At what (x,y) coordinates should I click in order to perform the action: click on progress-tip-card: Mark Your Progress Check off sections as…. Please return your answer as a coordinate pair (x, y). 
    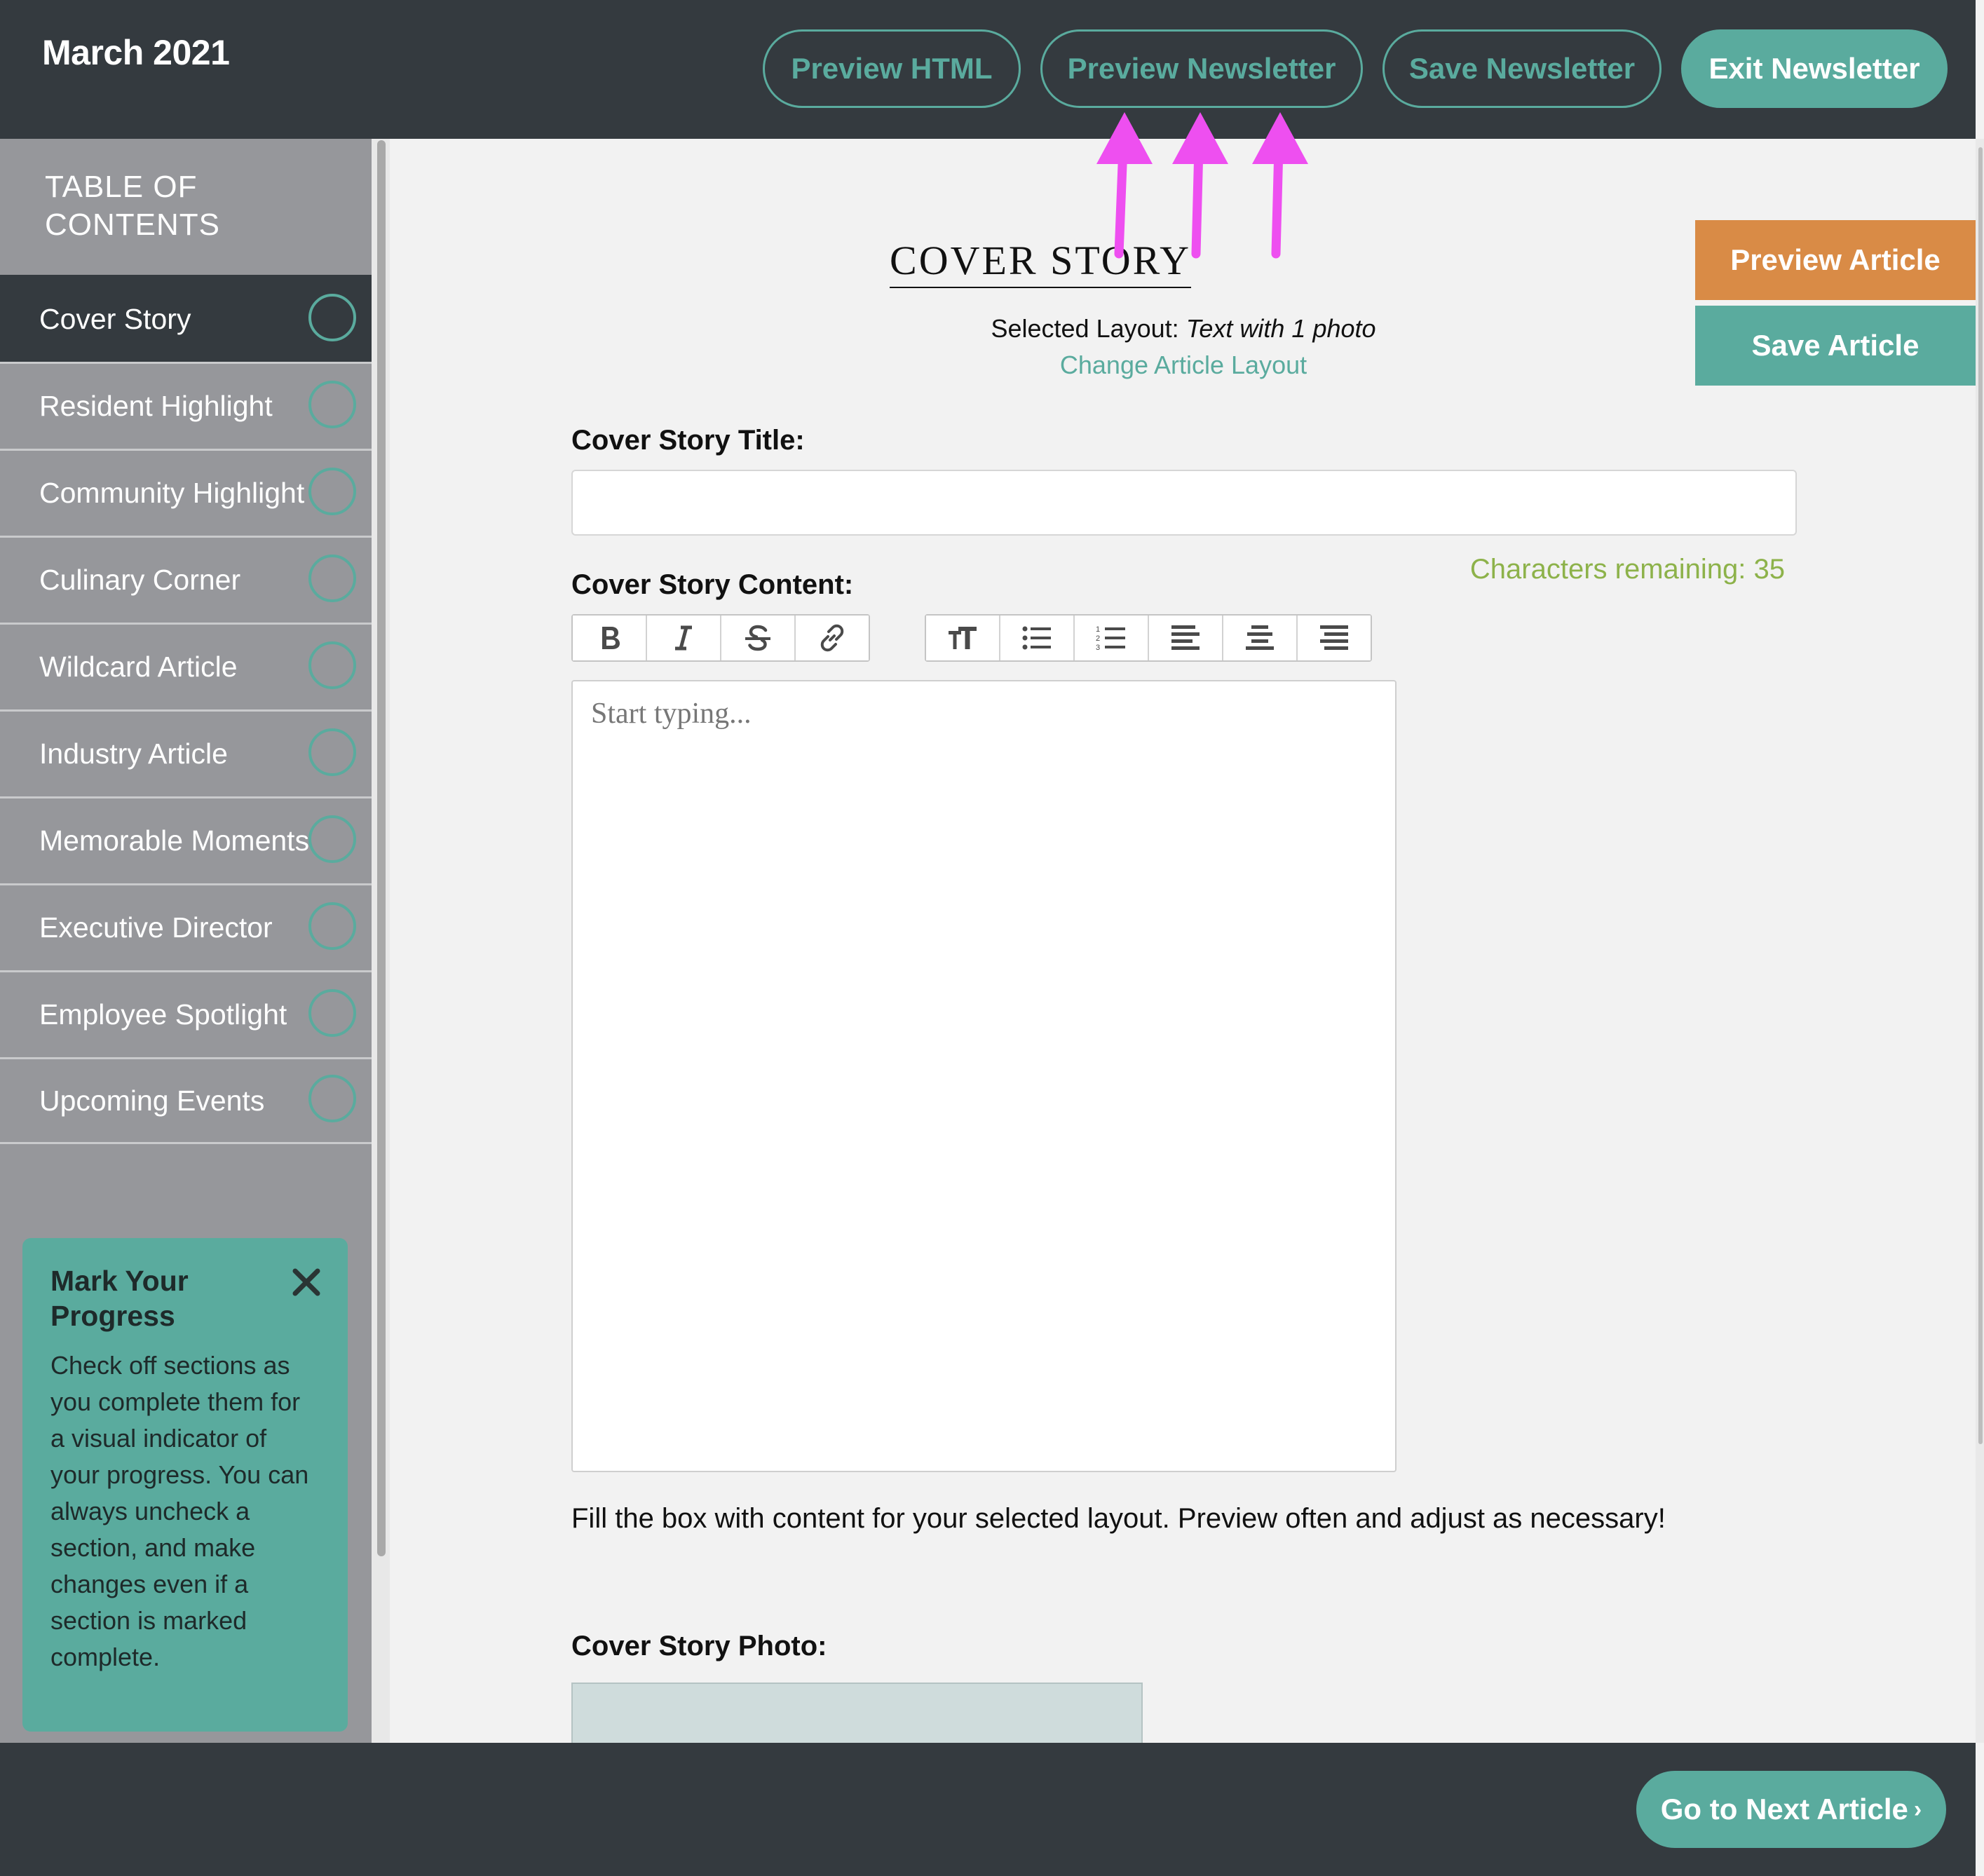
    Looking at the image, I should click on (185, 1485).